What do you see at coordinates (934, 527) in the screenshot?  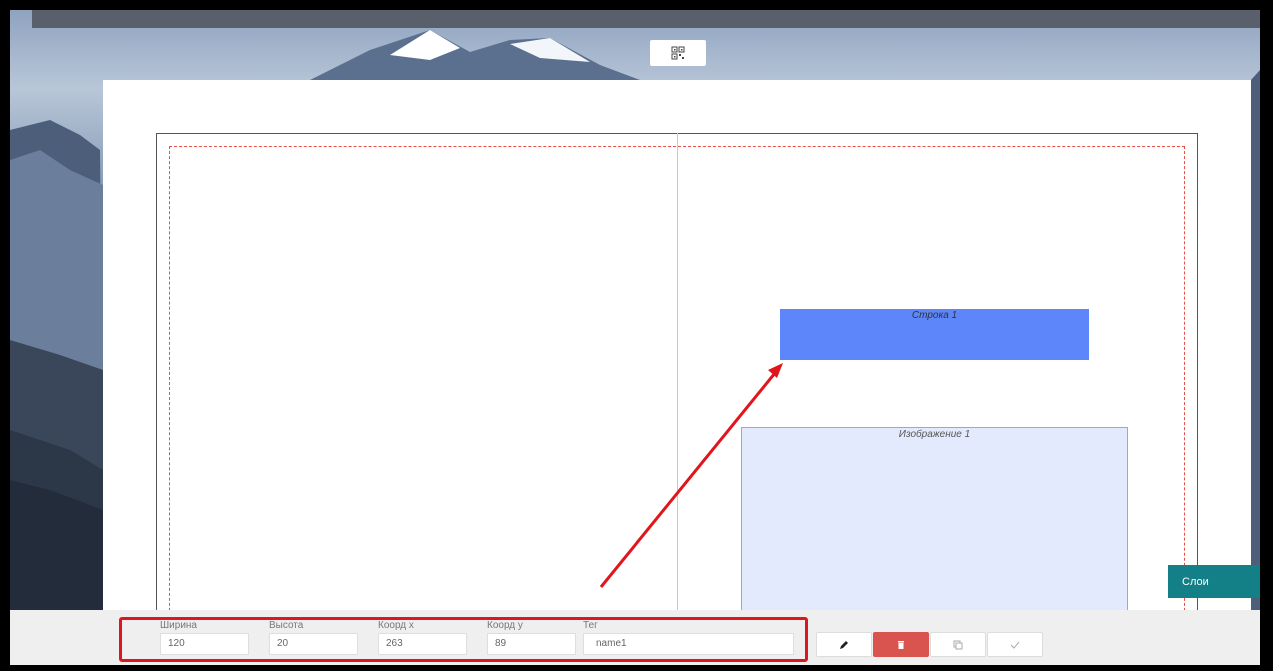 I see `image-element: Изображение 1` at bounding box center [934, 527].